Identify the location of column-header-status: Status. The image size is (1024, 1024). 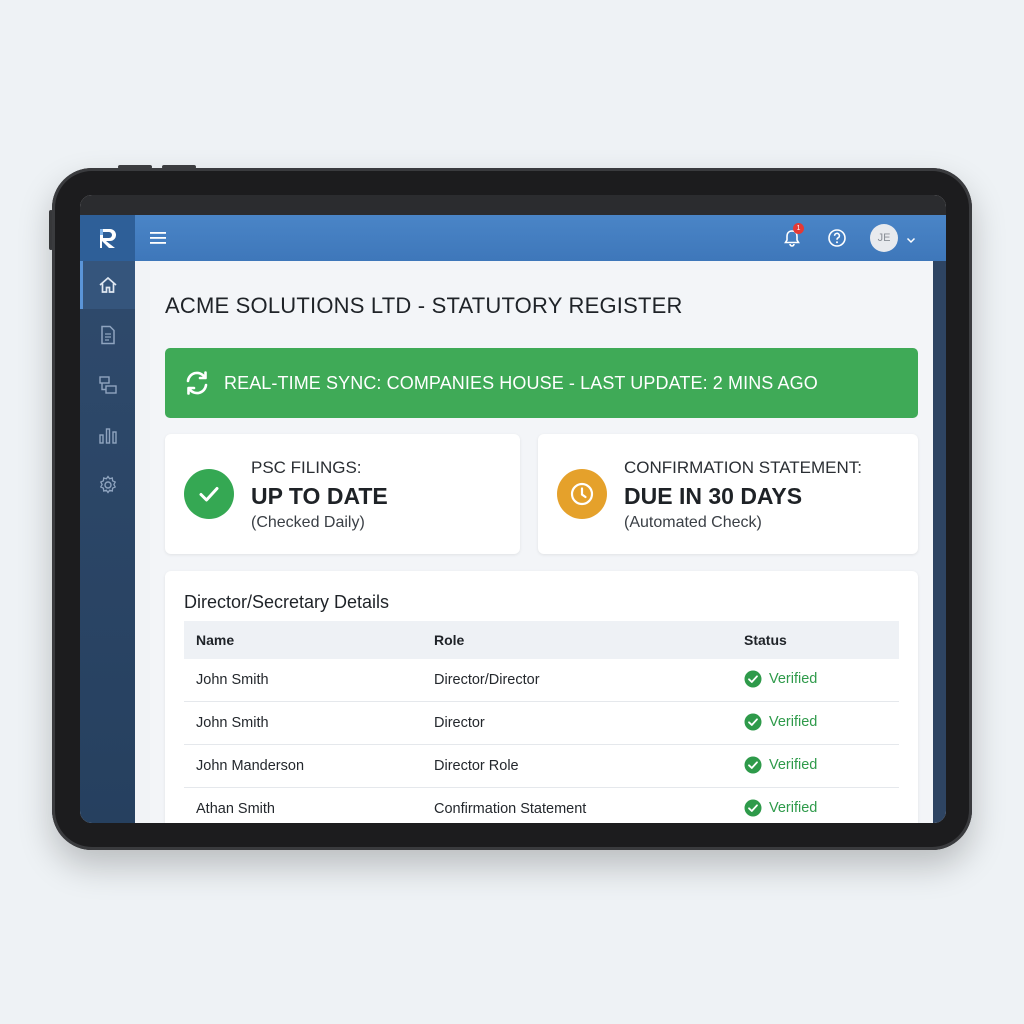
(765, 640).